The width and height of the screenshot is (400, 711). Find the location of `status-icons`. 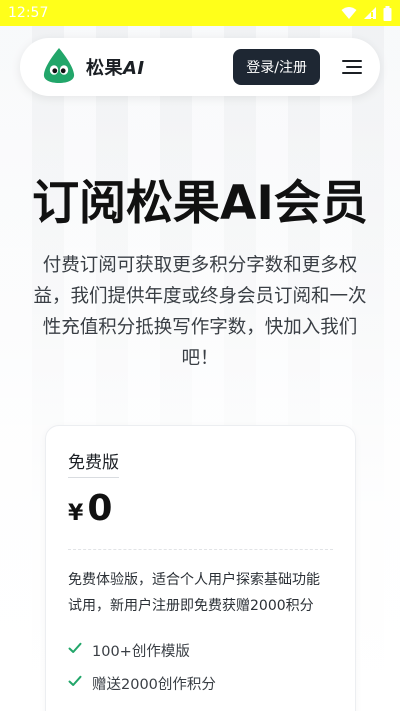

status-icons is located at coordinates (366, 13).